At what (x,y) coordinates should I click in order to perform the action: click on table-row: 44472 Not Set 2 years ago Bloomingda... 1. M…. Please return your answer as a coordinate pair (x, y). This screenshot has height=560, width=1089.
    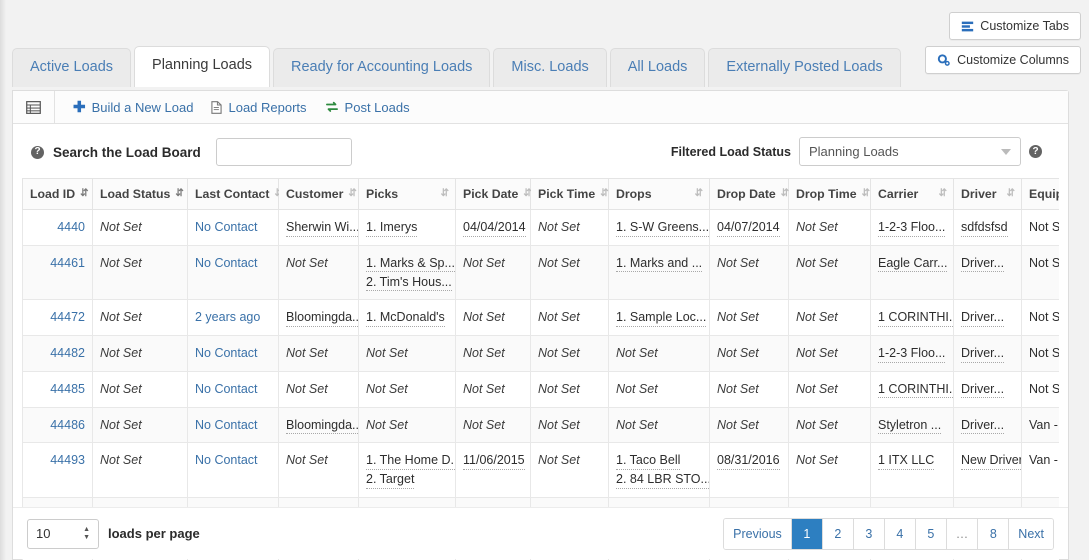
    Looking at the image, I should click on (540, 317).